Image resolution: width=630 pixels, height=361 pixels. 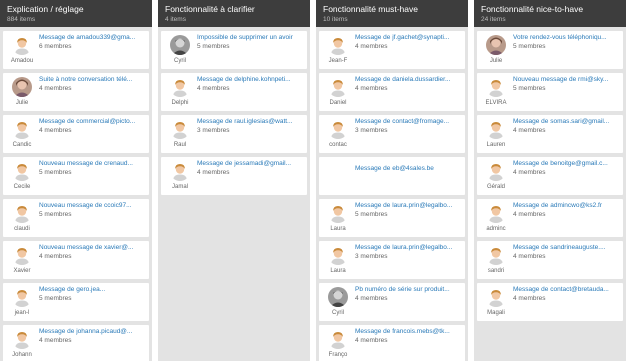 I want to click on card-assignee-name: Franço, so click(x=338, y=355).